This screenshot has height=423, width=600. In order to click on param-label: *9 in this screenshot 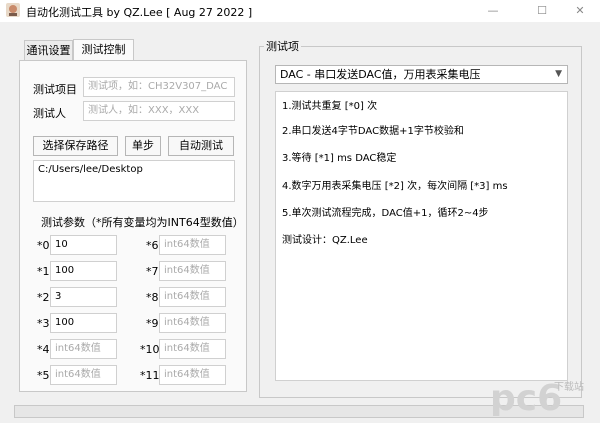, I will do `click(152, 323)`.